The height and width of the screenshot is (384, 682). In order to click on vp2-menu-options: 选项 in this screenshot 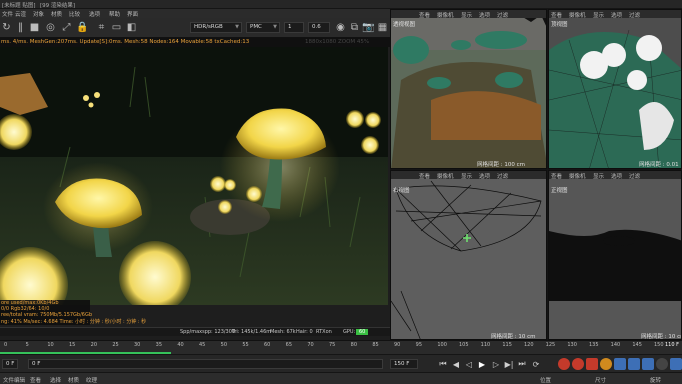, I will do `click(616, 15)`.